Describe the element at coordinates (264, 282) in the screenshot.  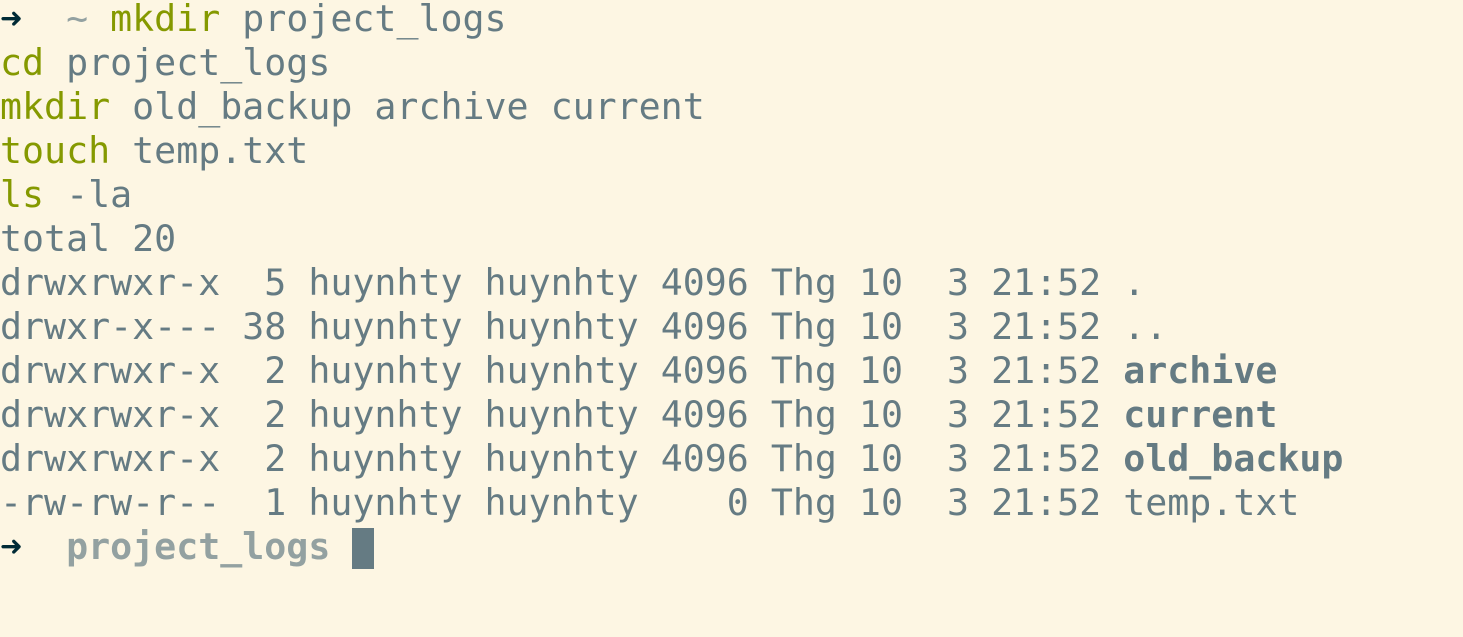
I see `ls-links: 5` at that location.